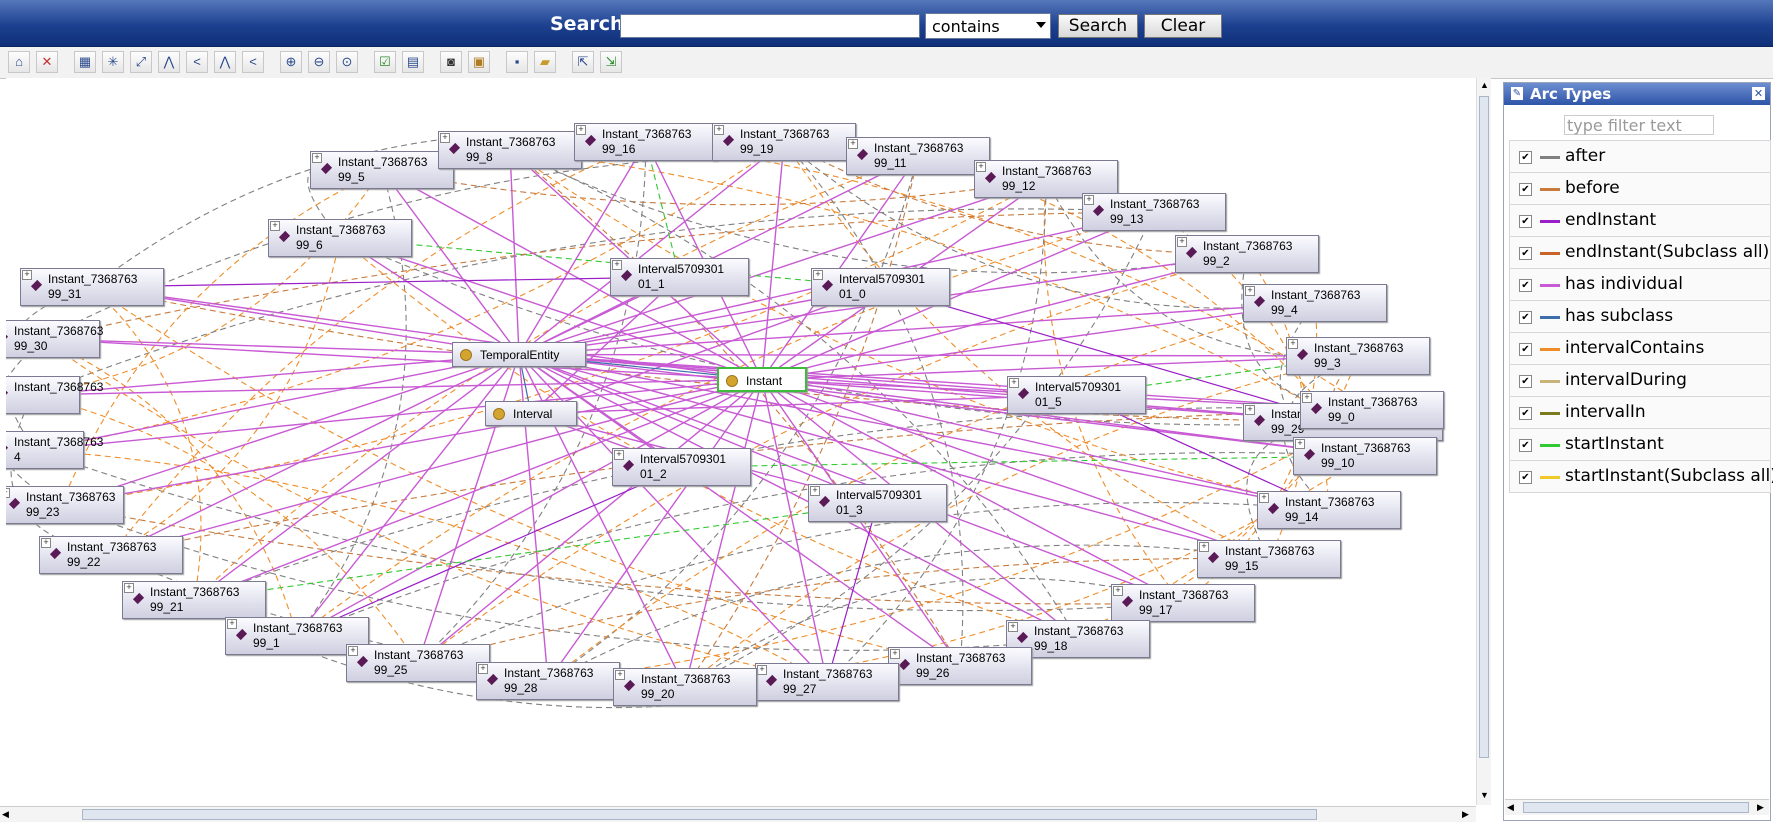  I want to click on arc-type-item: ✔ has individual, so click(1640, 284).